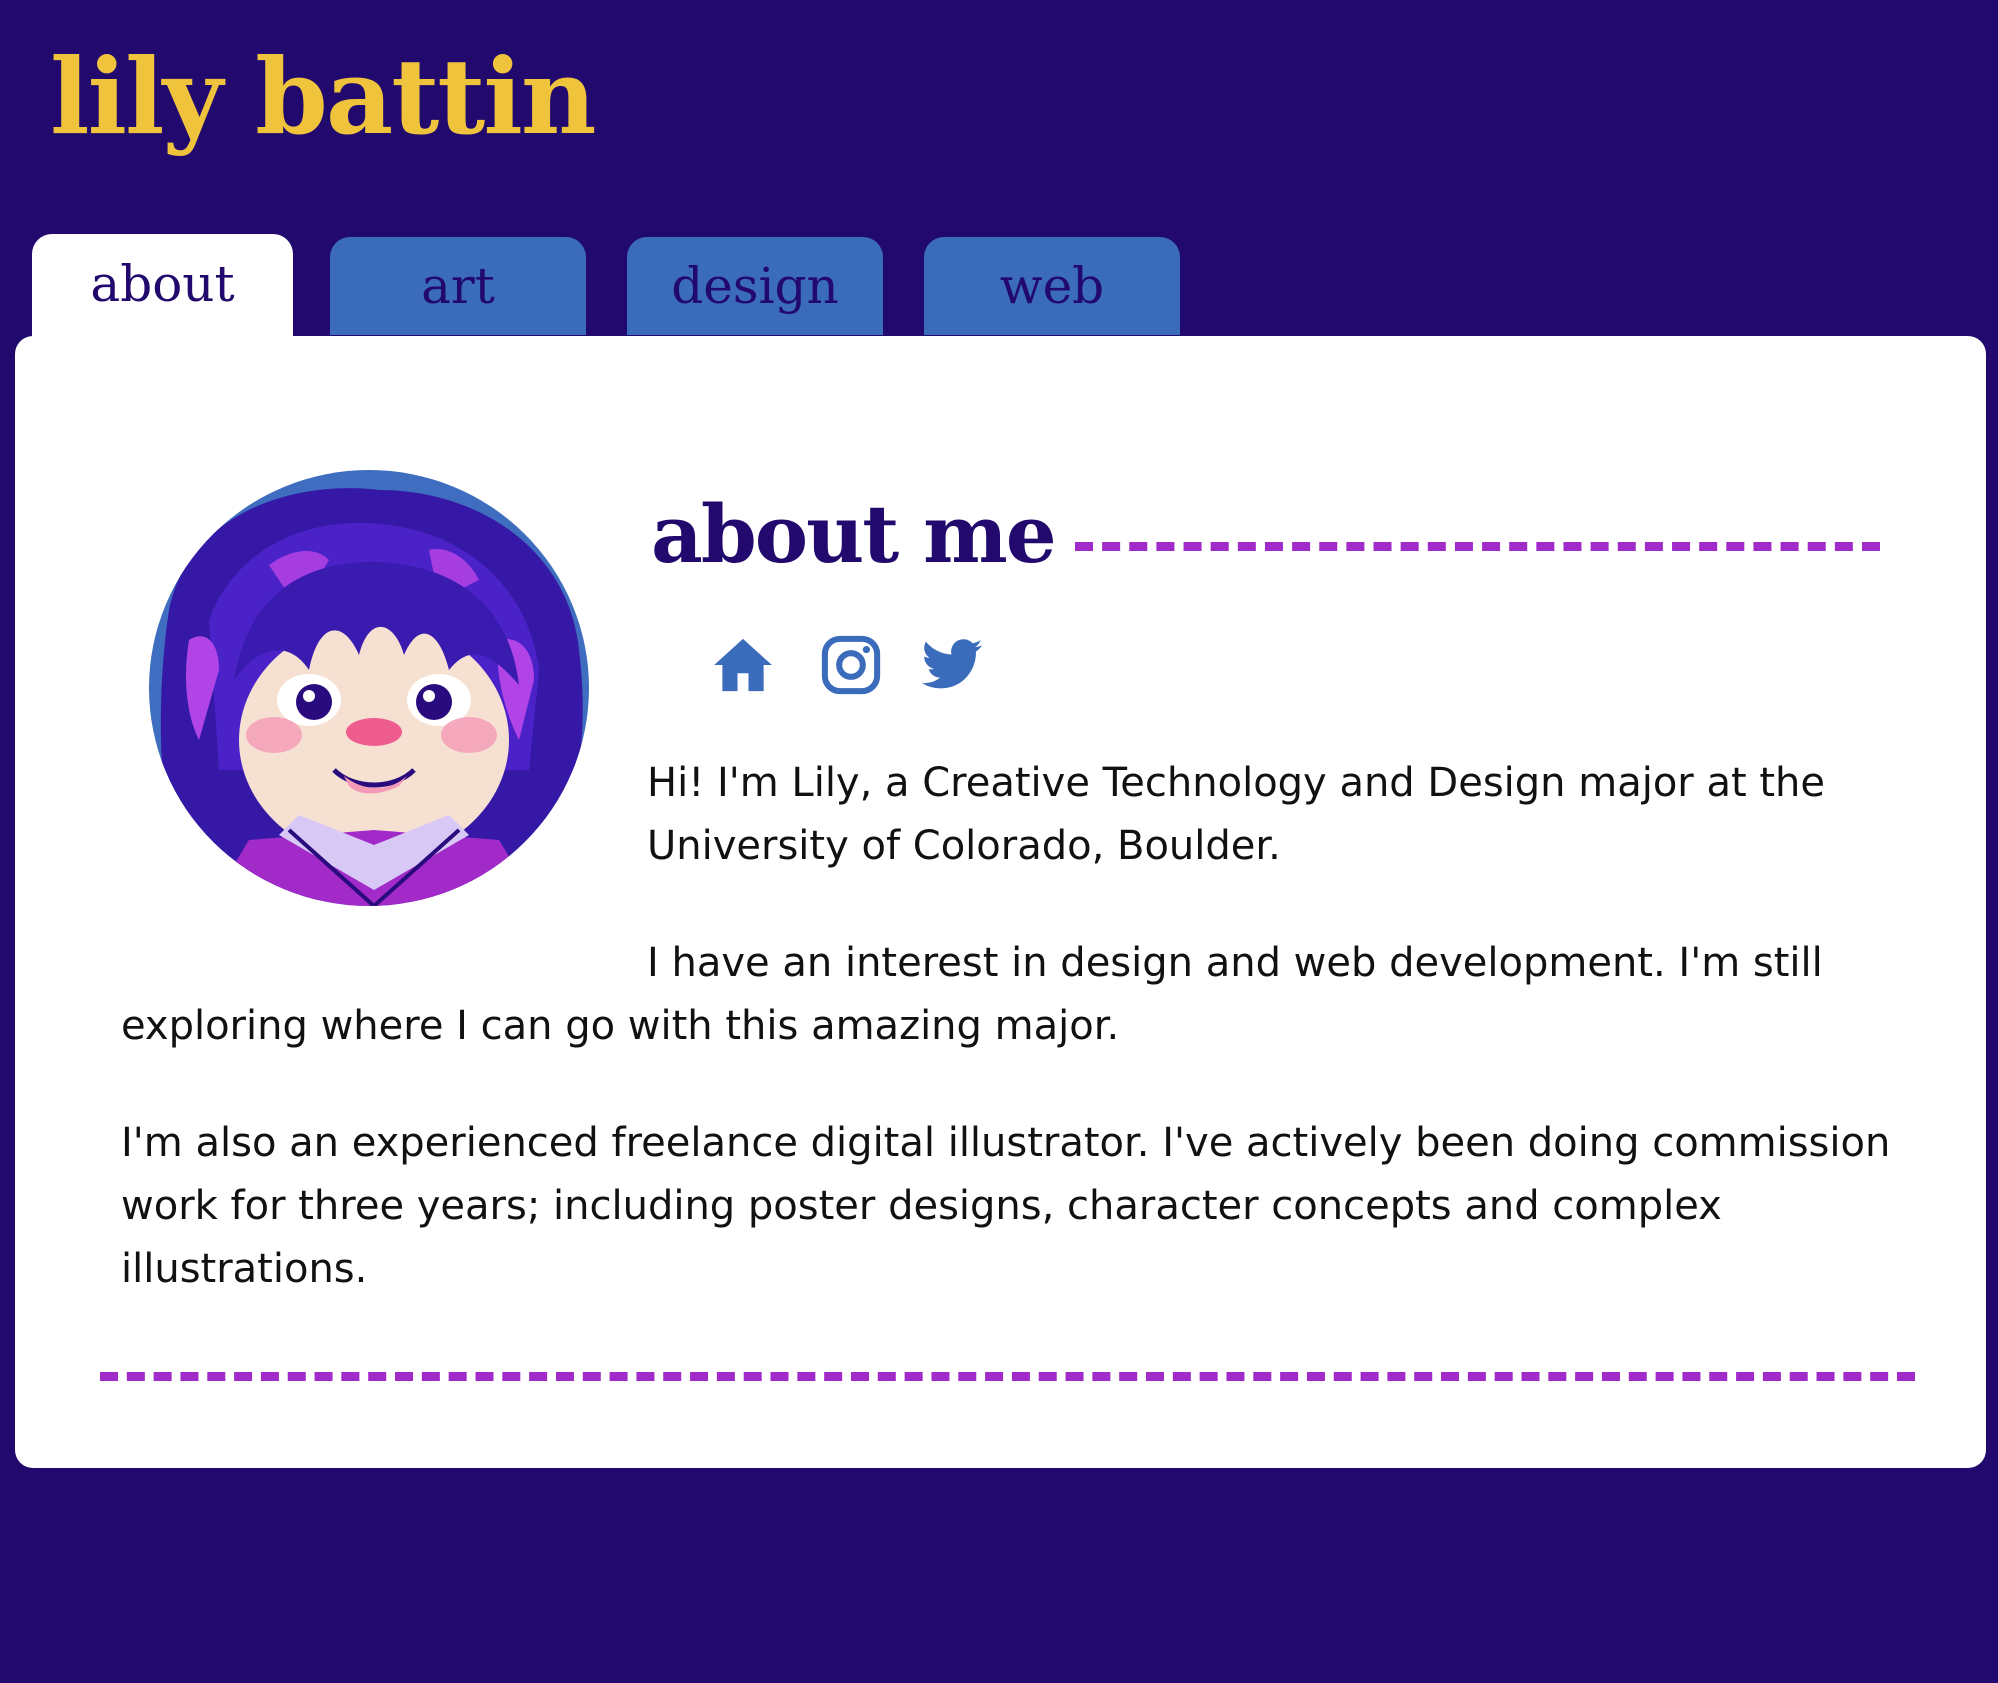 This screenshot has height=1683, width=1998. I want to click on tab-art: art, so click(458, 286).